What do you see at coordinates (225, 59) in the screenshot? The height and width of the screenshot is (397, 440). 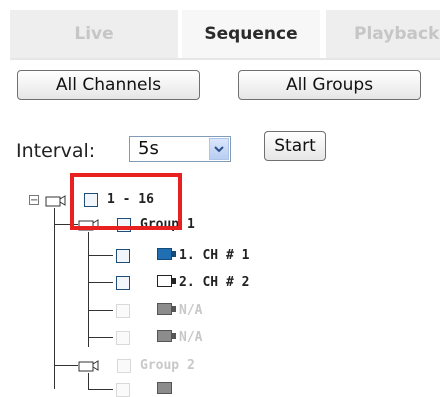 I see `tab-divider` at bounding box center [225, 59].